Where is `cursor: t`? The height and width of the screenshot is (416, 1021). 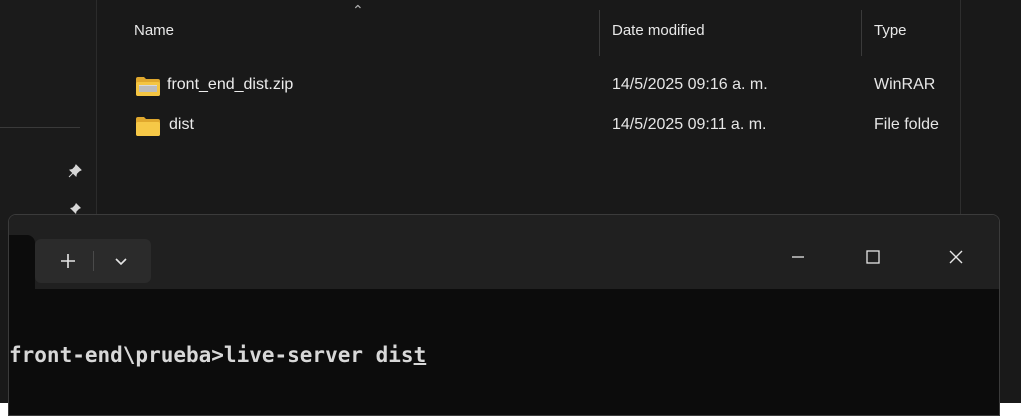 cursor: t is located at coordinates (420, 355).